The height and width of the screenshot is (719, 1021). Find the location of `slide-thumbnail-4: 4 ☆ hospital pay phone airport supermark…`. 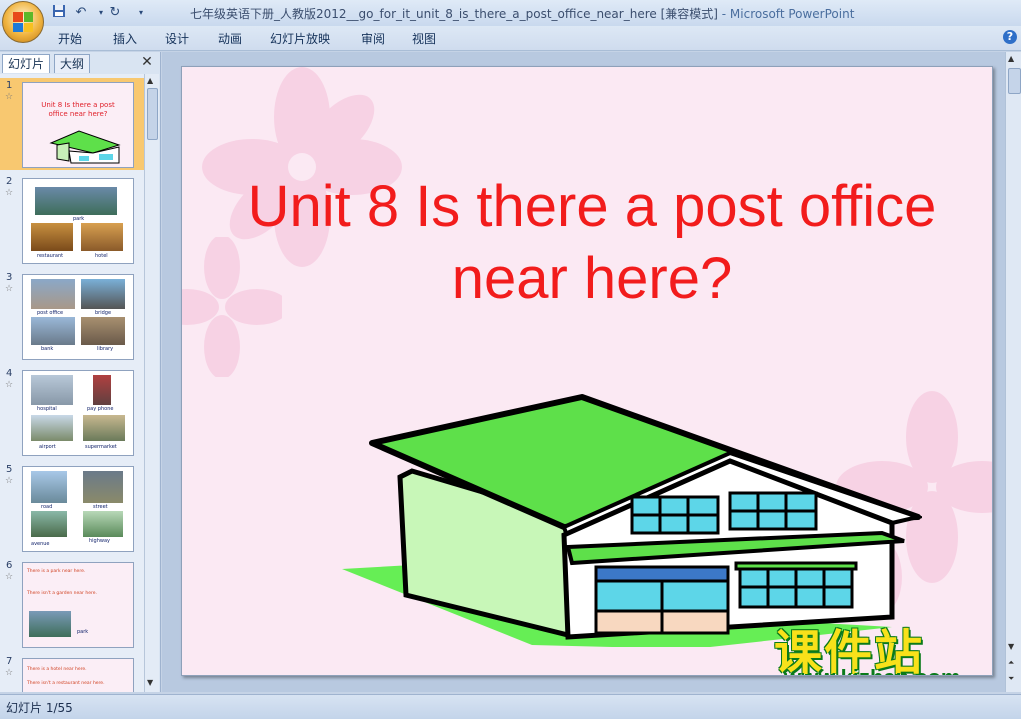

slide-thumbnail-4: 4 ☆ hospital pay phone airport supermark… is located at coordinates (72, 412).